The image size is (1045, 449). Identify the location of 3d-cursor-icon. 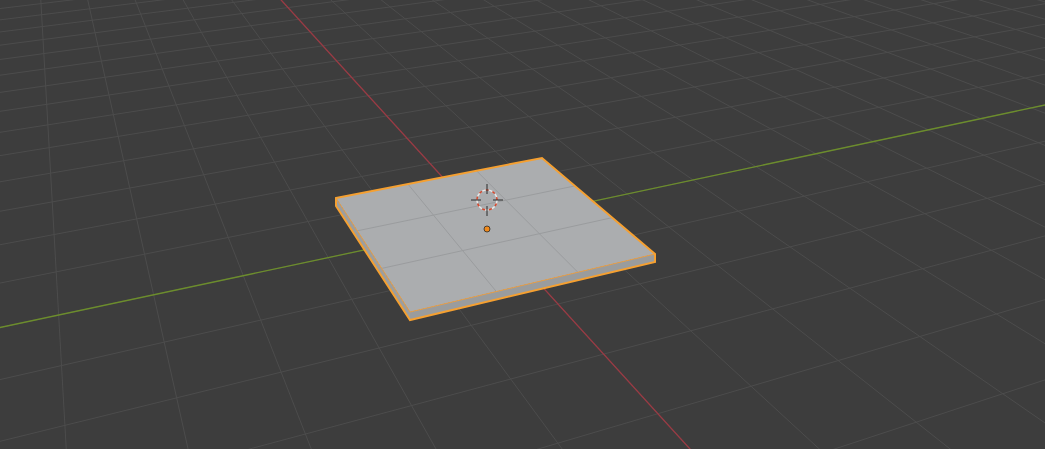
(487, 200).